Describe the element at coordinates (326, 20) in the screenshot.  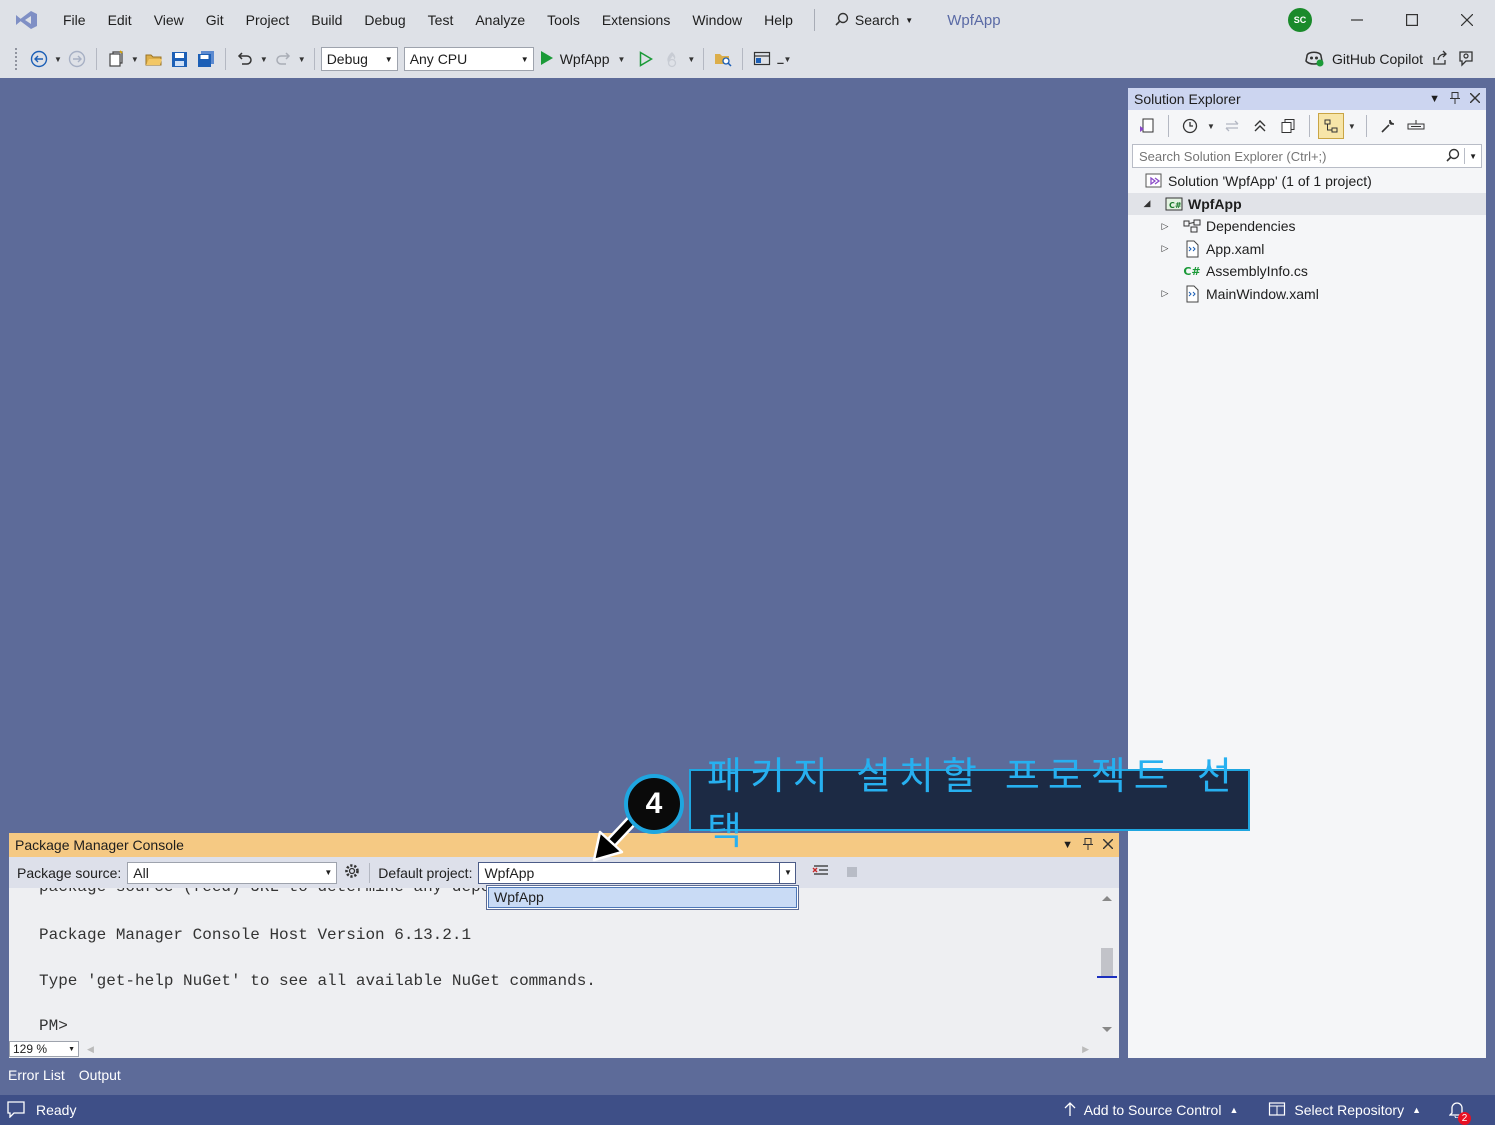
I see `menu-build: Build` at that location.